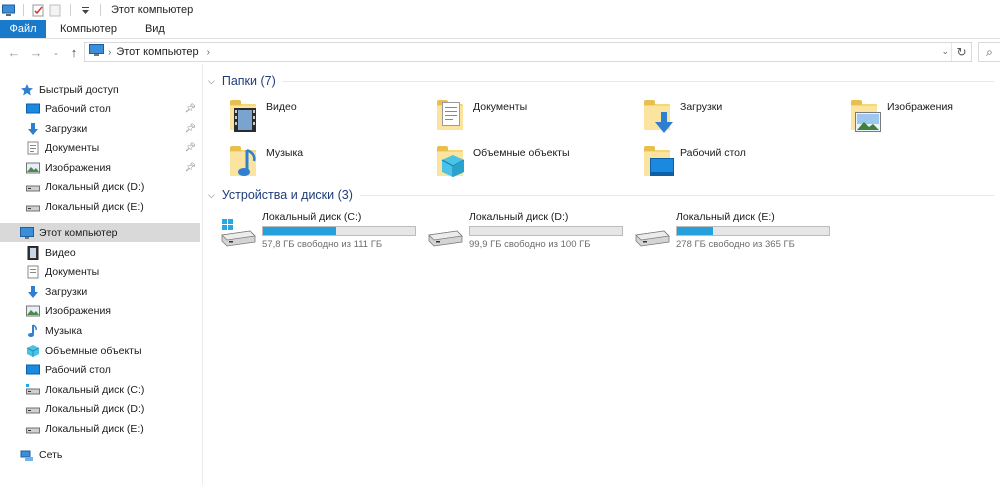 The image size is (1000, 485). I want to click on sidebar-item-quick-access: Быстрый доступ, so click(120, 89).